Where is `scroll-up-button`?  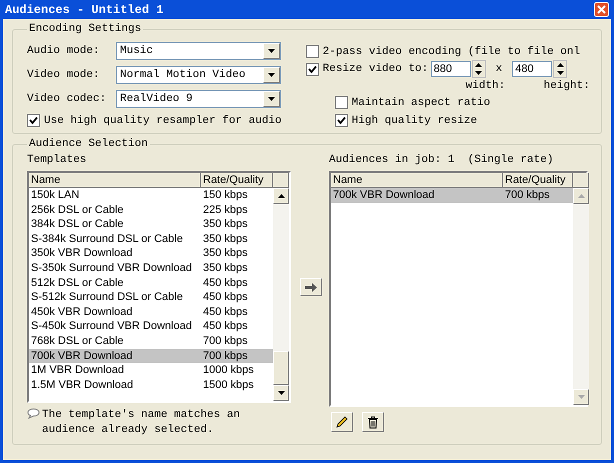 scroll-up-button is located at coordinates (281, 196).